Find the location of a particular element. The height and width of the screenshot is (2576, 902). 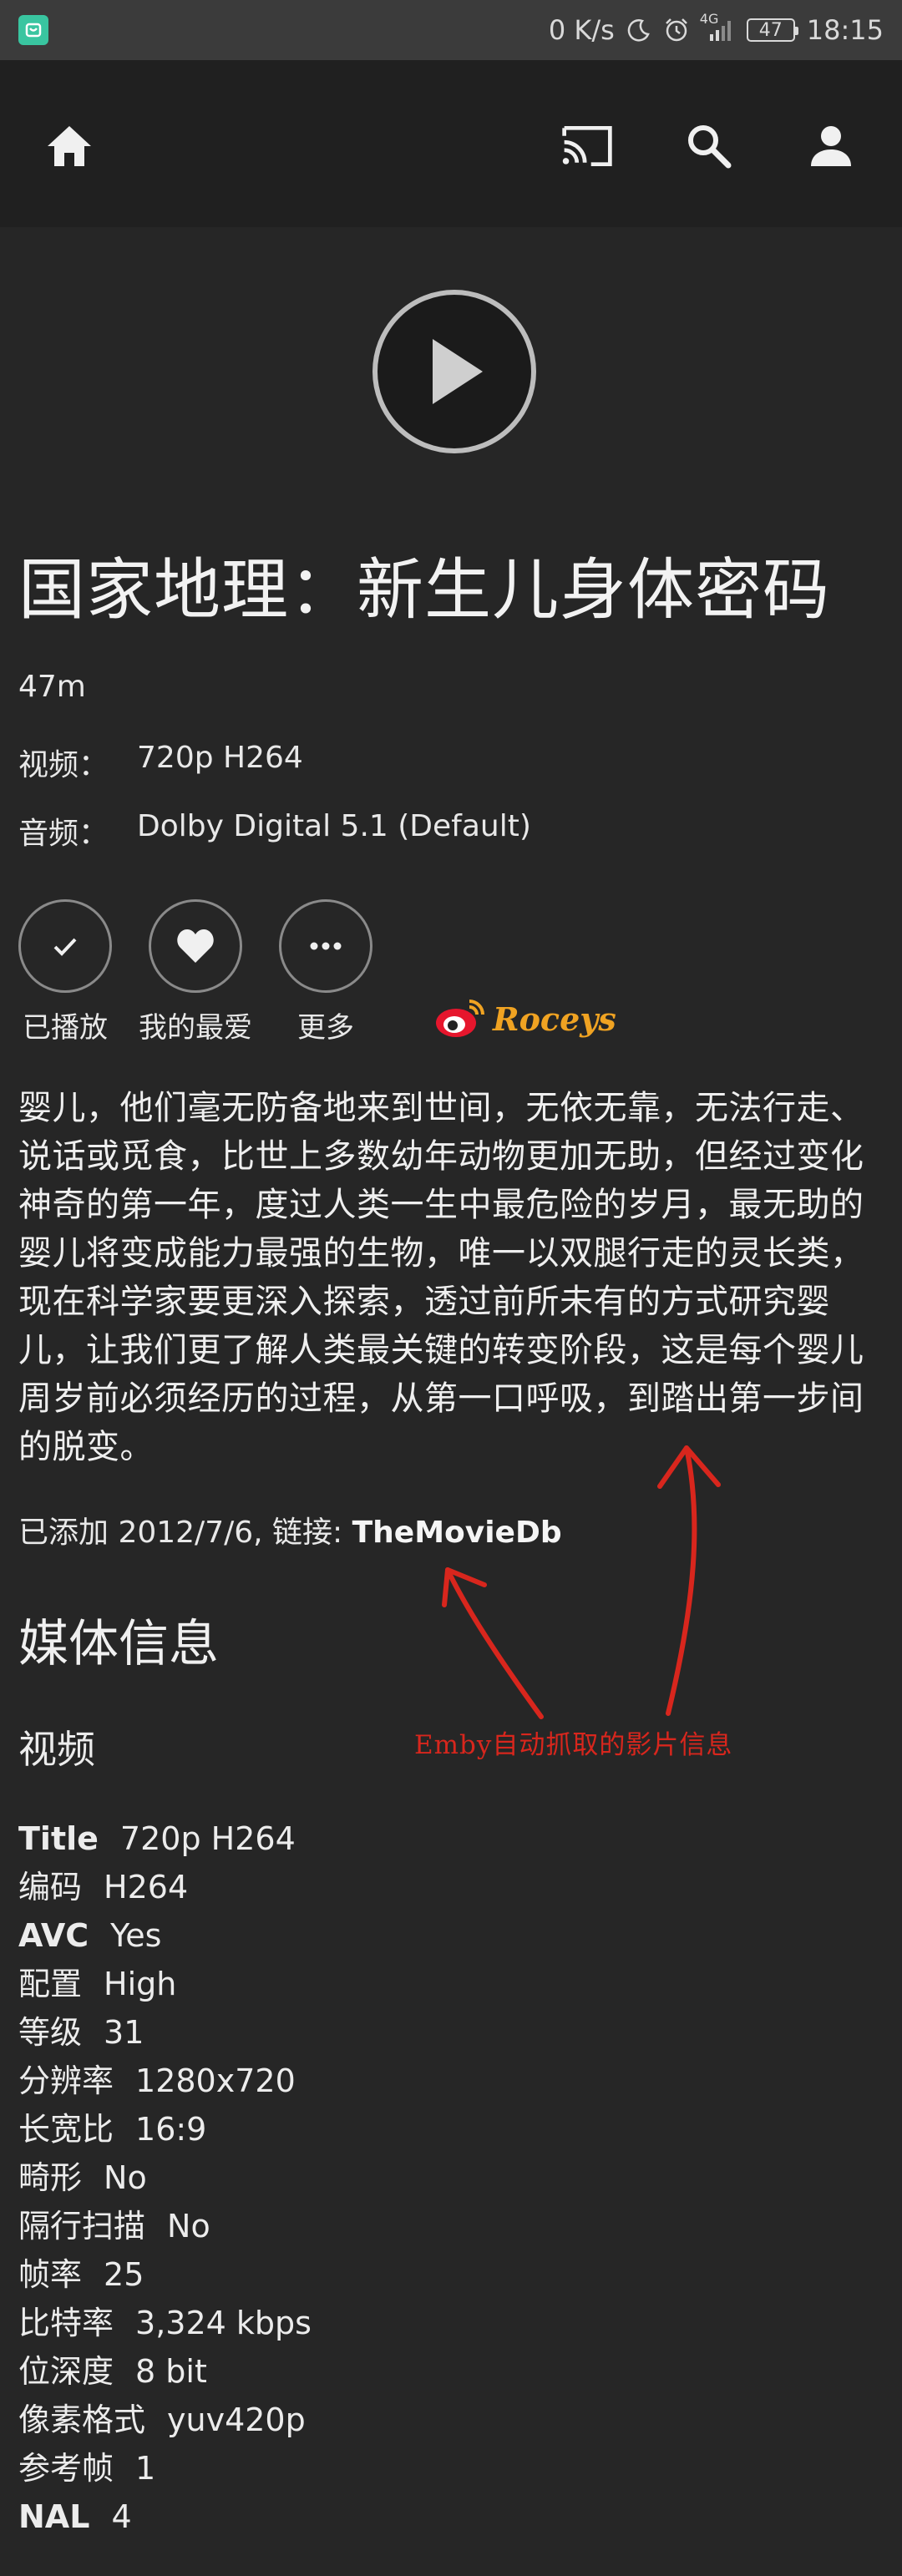

search-icon is located at coordinates (709, 146).